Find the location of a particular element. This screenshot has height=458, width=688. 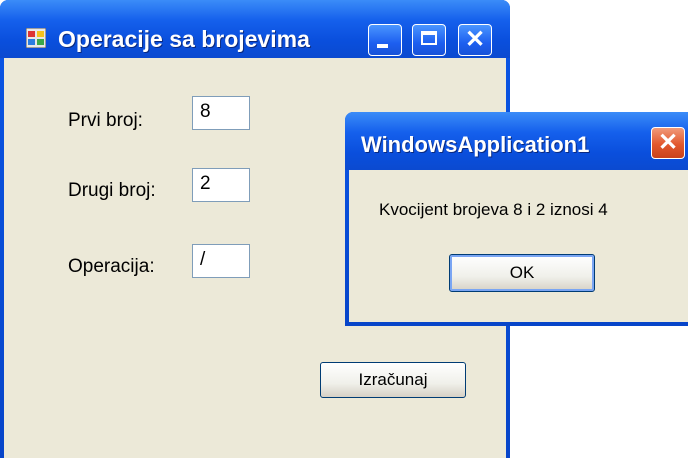

calculate-button: Izračunaj is located at coordinates (393, 380).